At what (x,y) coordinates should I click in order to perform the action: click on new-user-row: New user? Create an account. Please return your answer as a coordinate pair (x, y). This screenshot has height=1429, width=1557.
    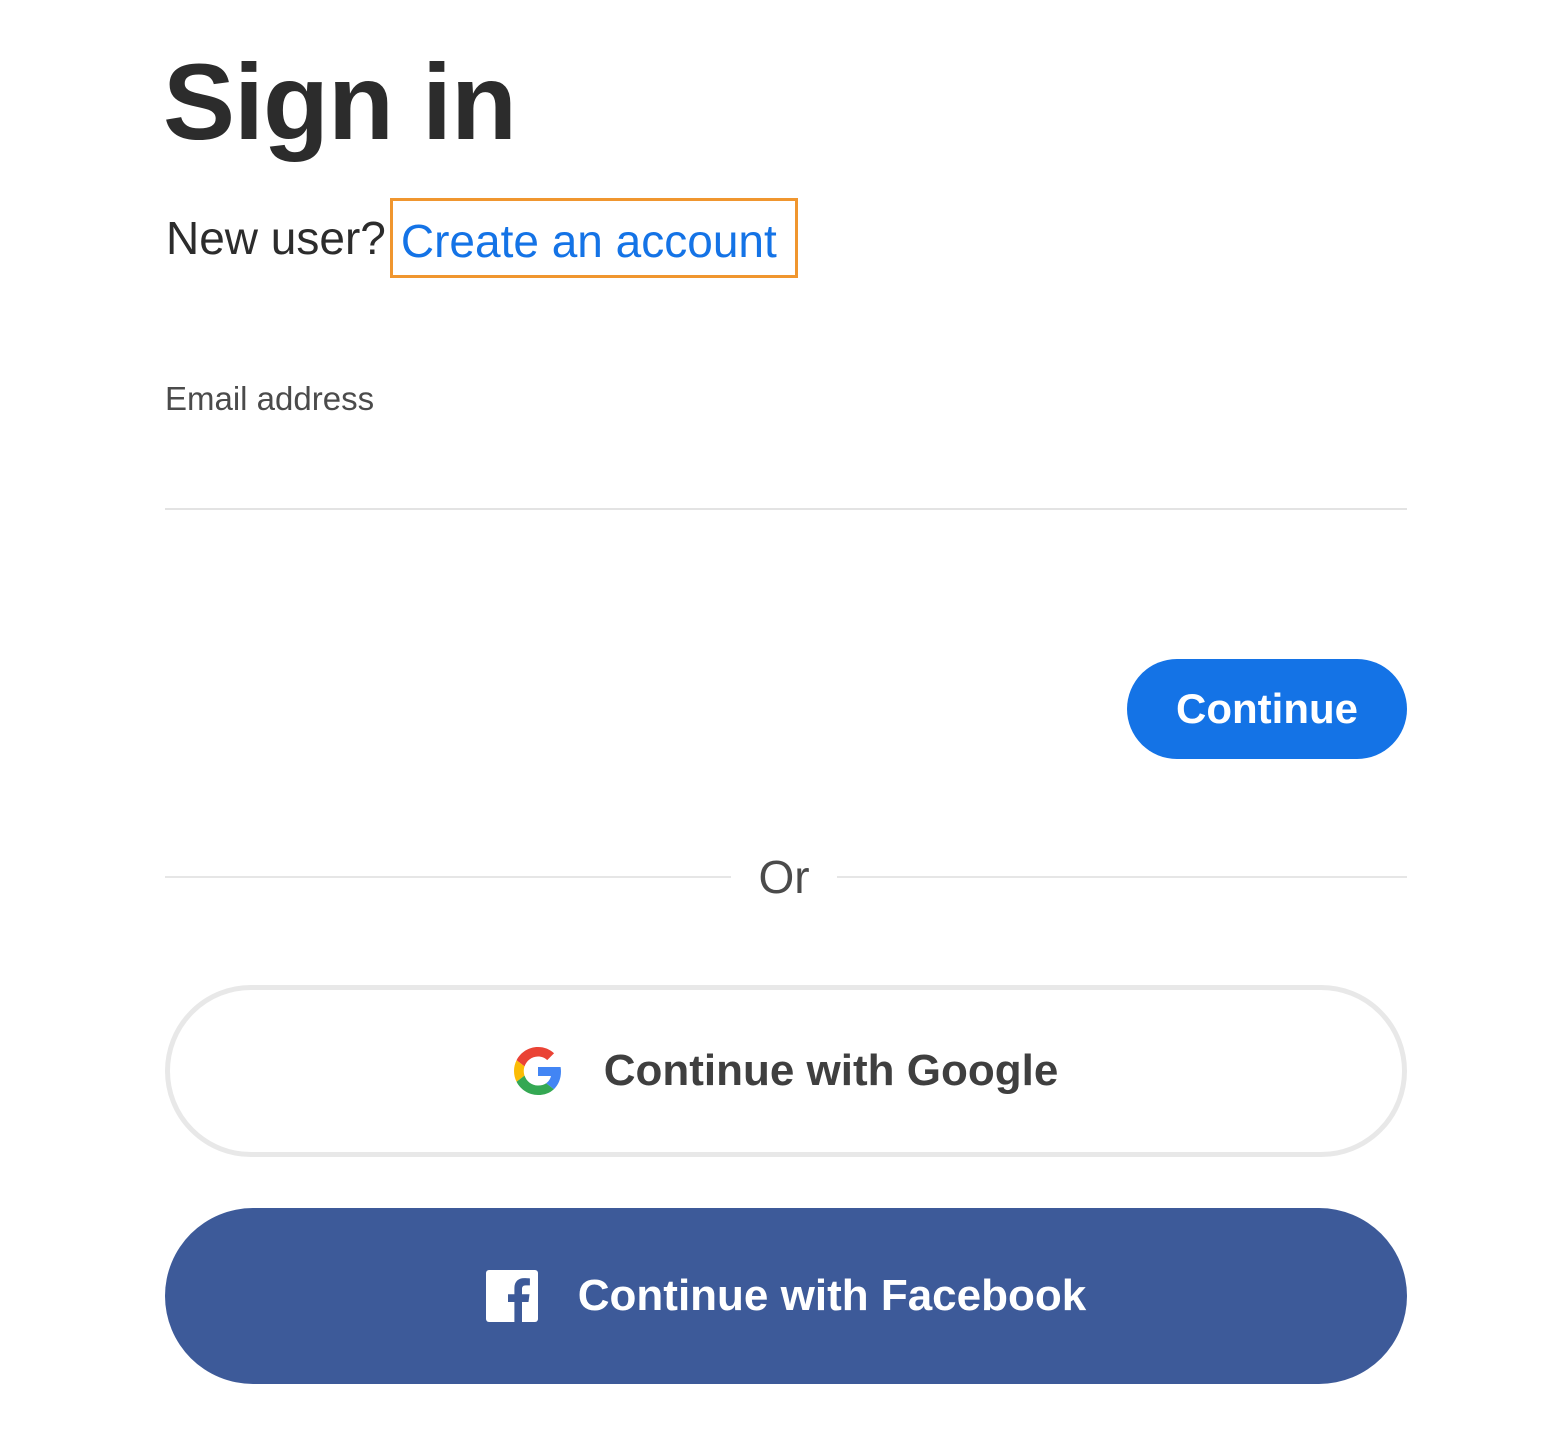
    Looking at the image, I should click on (482, 238).